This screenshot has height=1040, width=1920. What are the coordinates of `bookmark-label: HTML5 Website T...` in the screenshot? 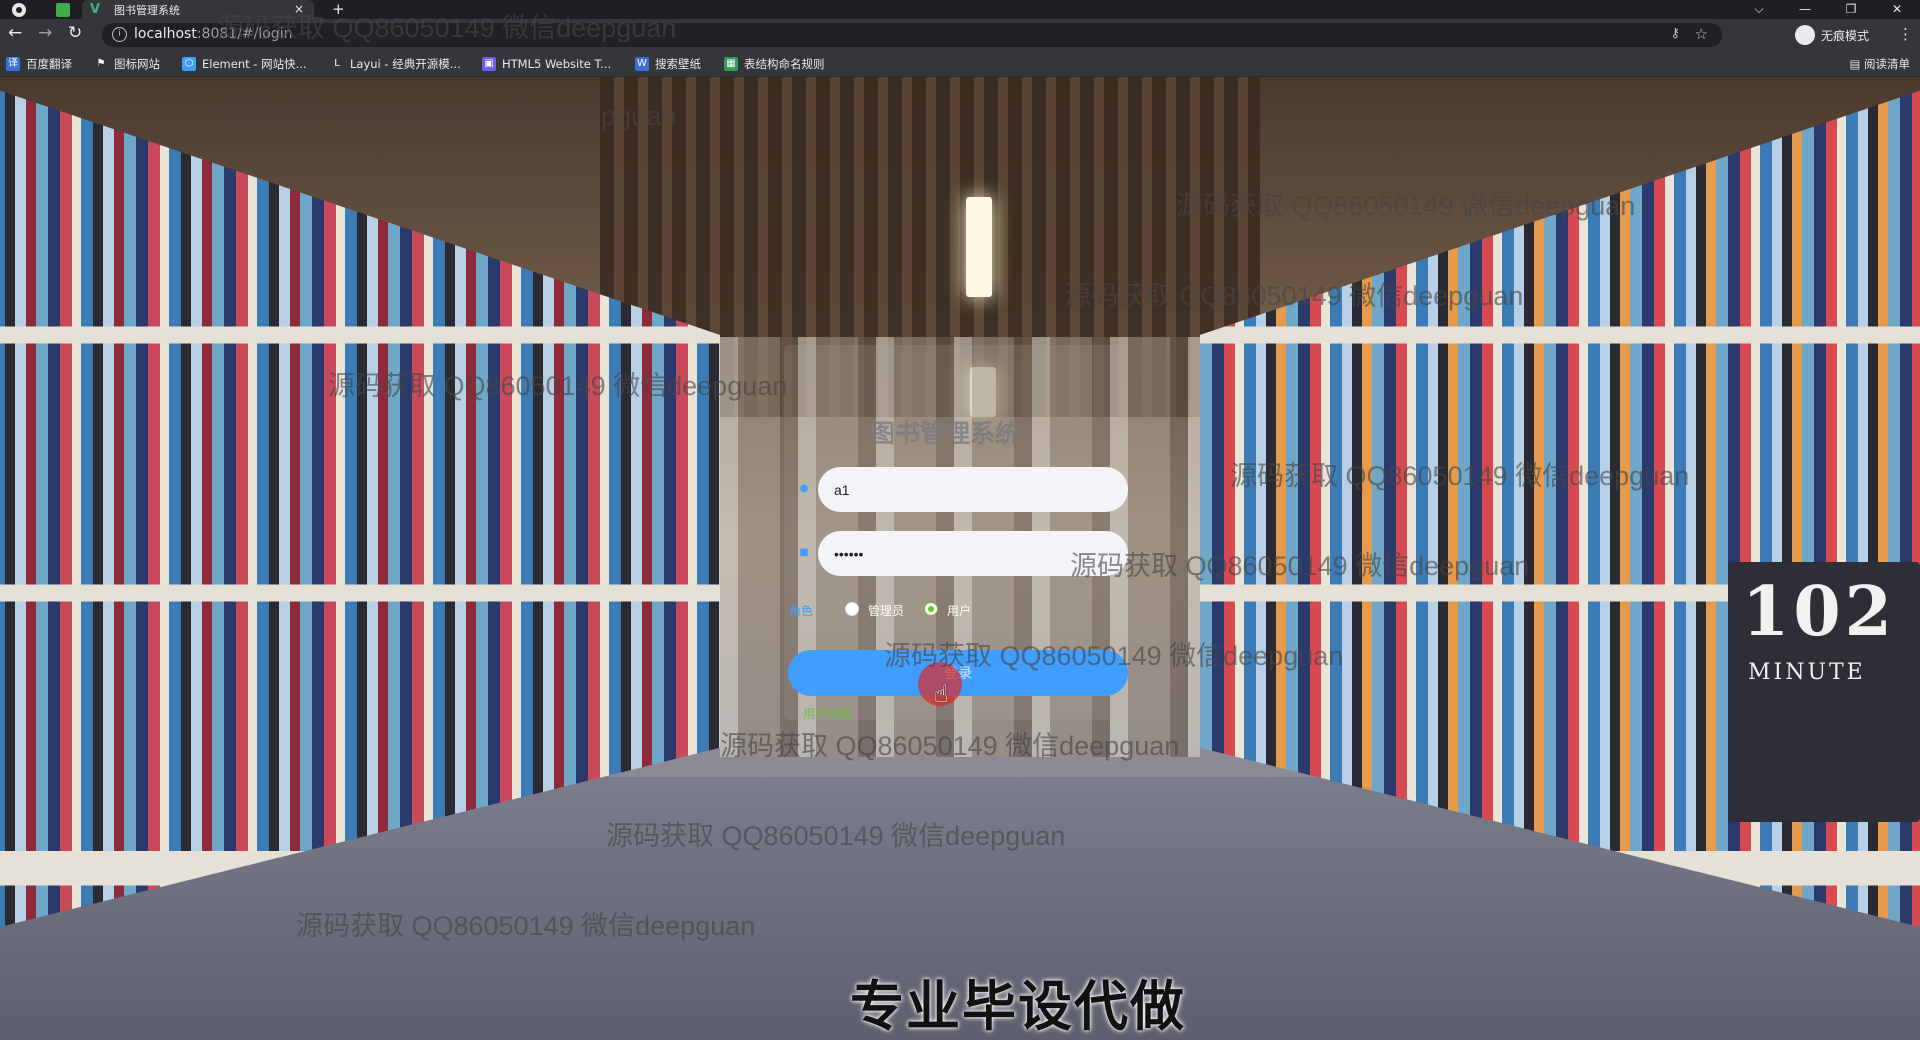 It's located at (557, 64).